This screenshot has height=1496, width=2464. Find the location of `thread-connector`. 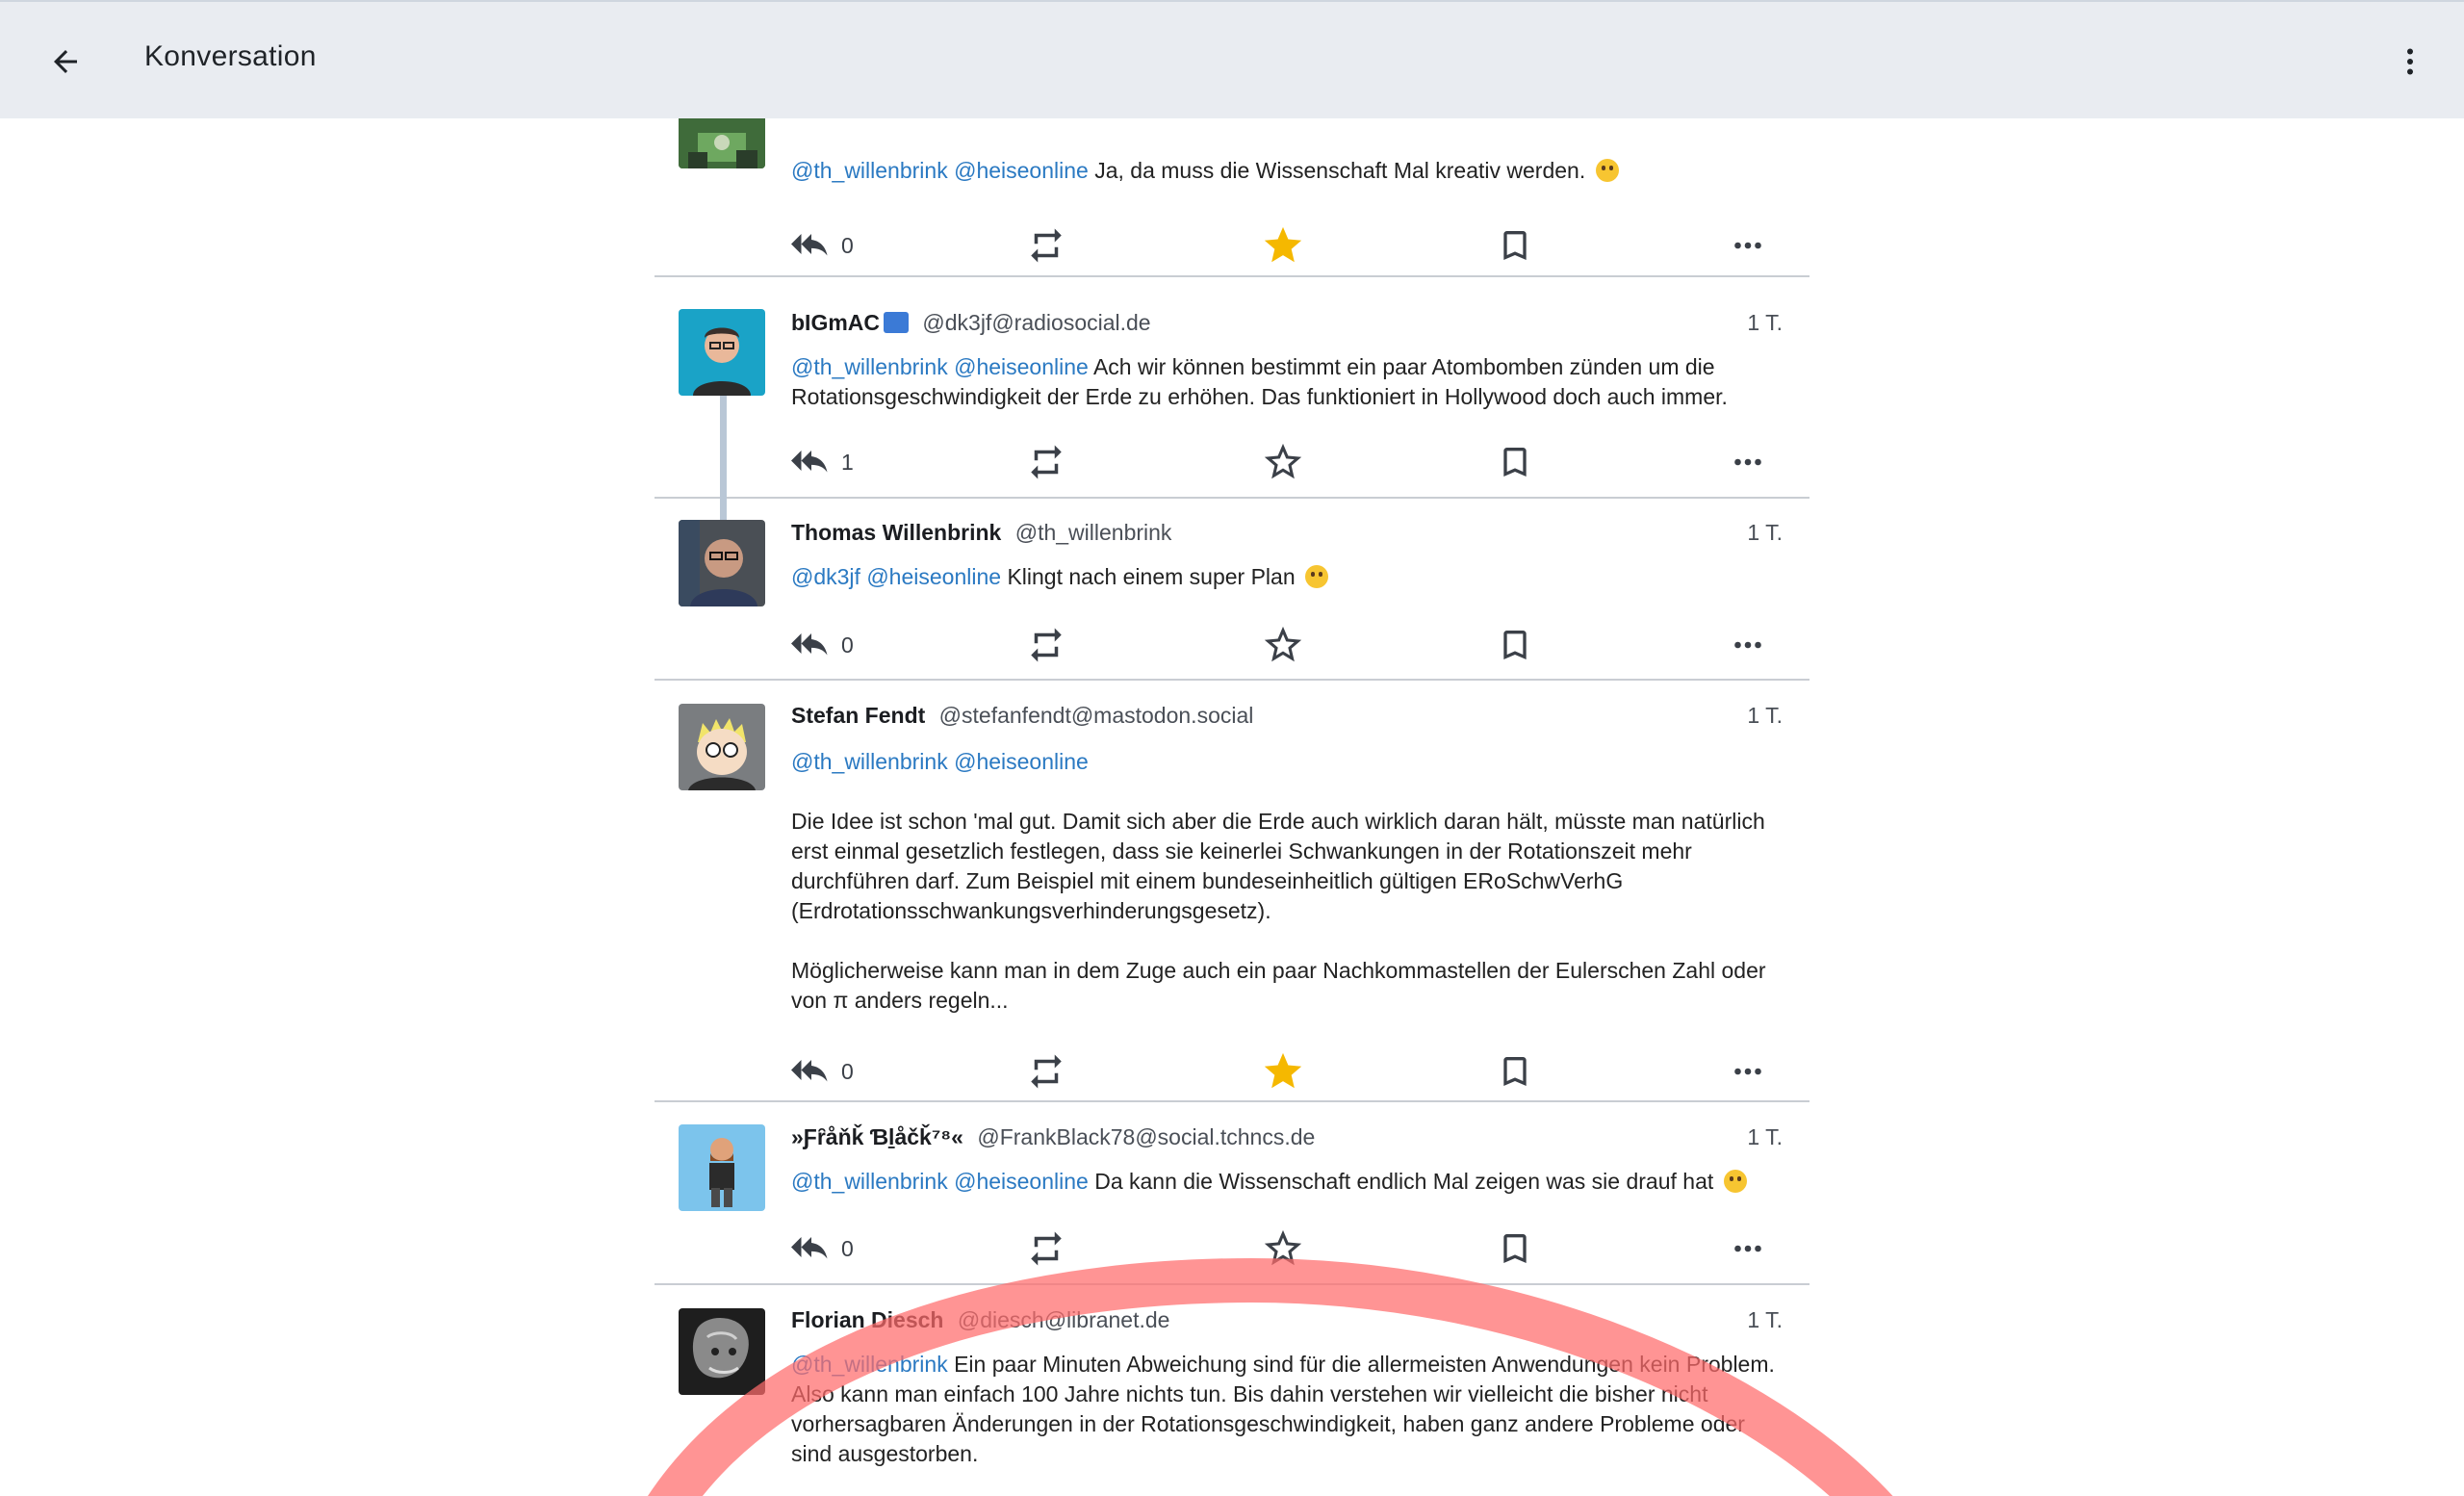

thread-connector is located at coordinates (723, 509).